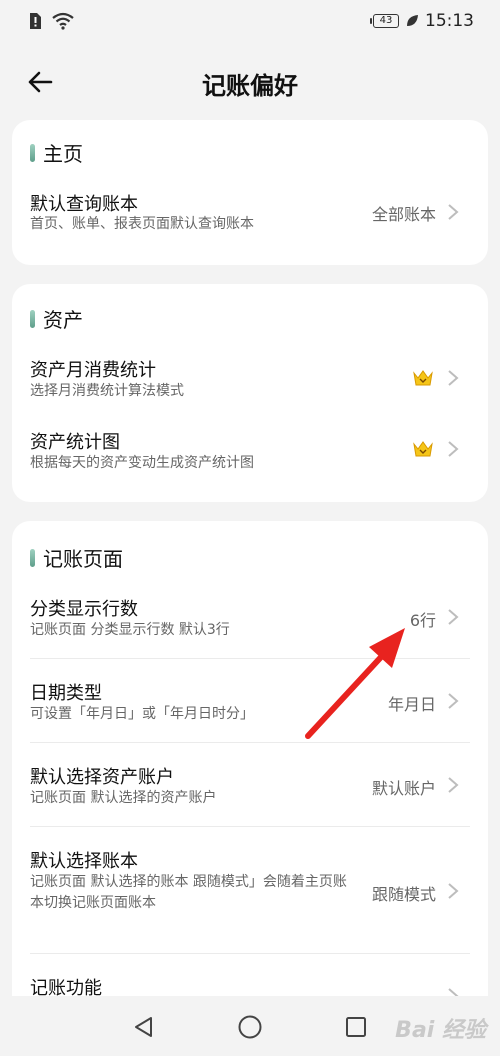 The height and width of the screenshot is (1056, 500). Describe the element at coordinates (250, 382) in the screenshot. I see `setting-row-asset-monthly: 资产月消费统计 选择月消费统计算法模式` at that location.